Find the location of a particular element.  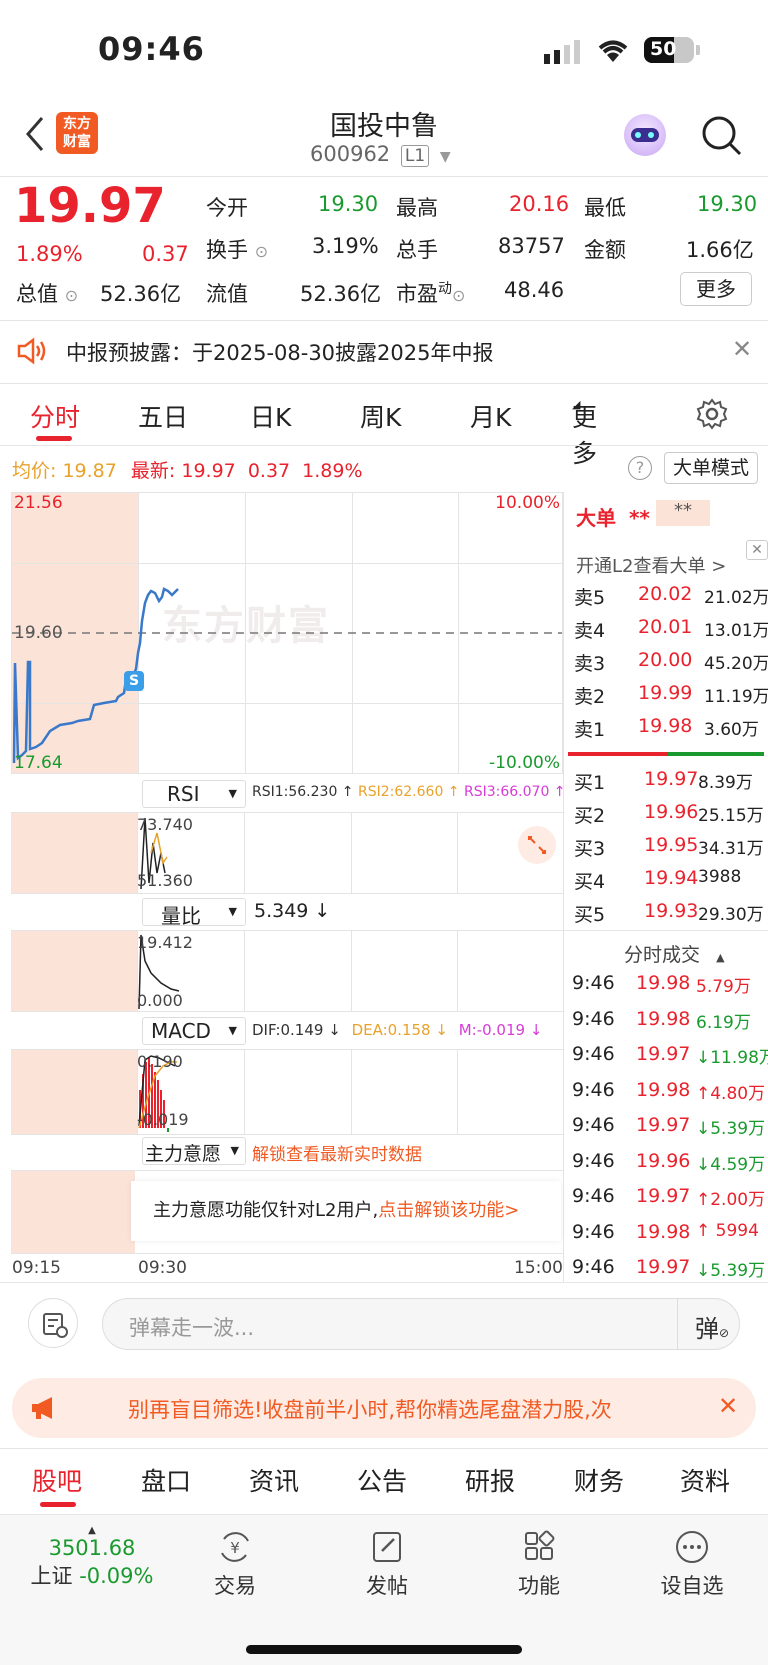

comment-bar: 弹幕走一波... 弹⊘ is located at coordinates (384, 1328).